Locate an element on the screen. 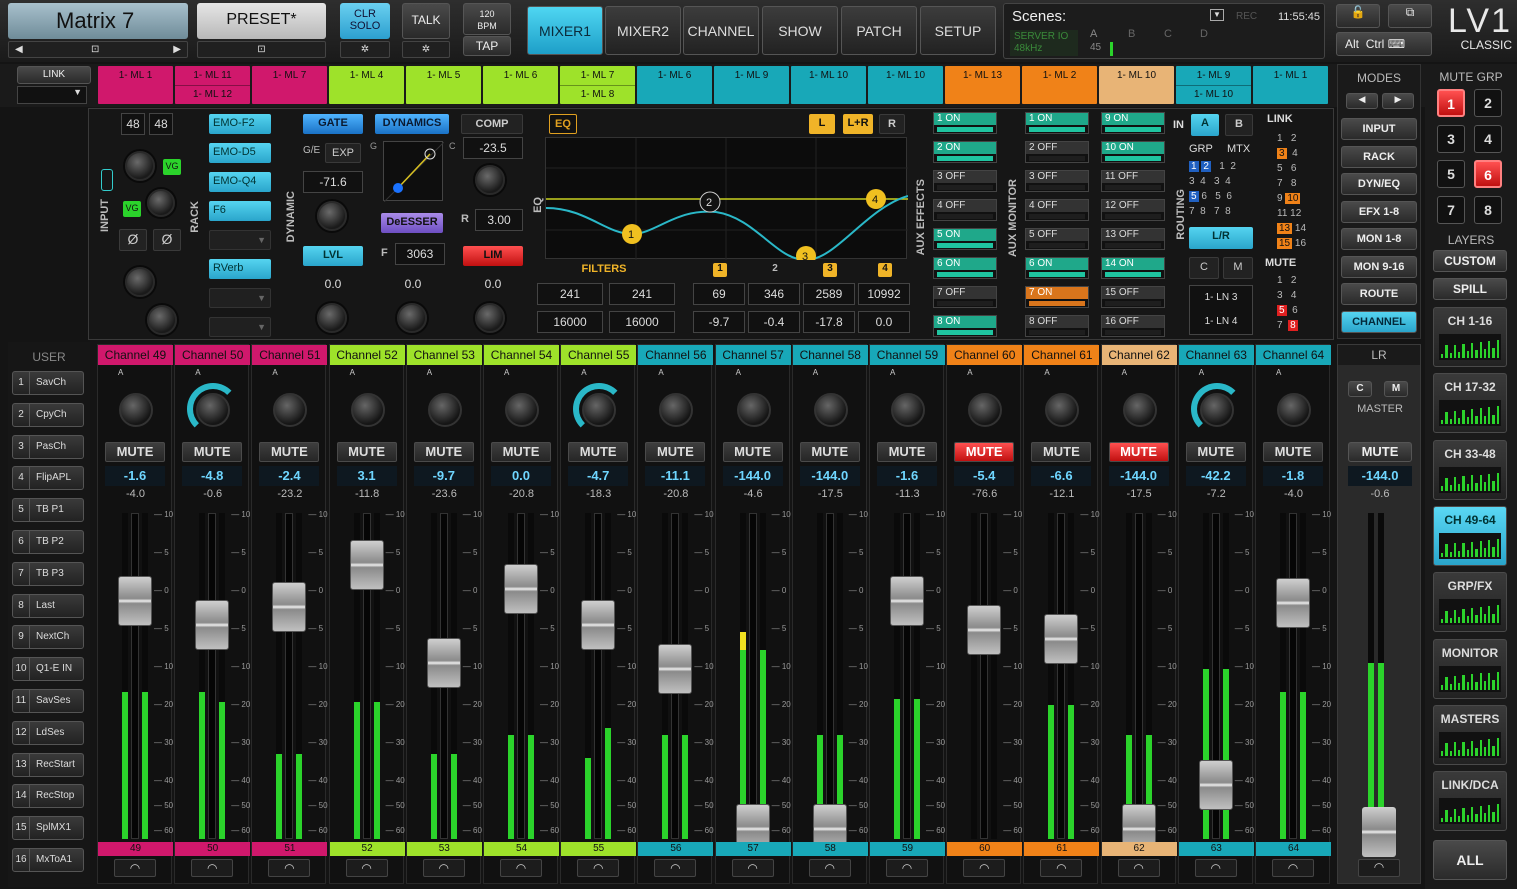 This screenshot has width=1517, height=889. layer-ch-49-64: CH 49-64 is located at coordinates (1470, 535).